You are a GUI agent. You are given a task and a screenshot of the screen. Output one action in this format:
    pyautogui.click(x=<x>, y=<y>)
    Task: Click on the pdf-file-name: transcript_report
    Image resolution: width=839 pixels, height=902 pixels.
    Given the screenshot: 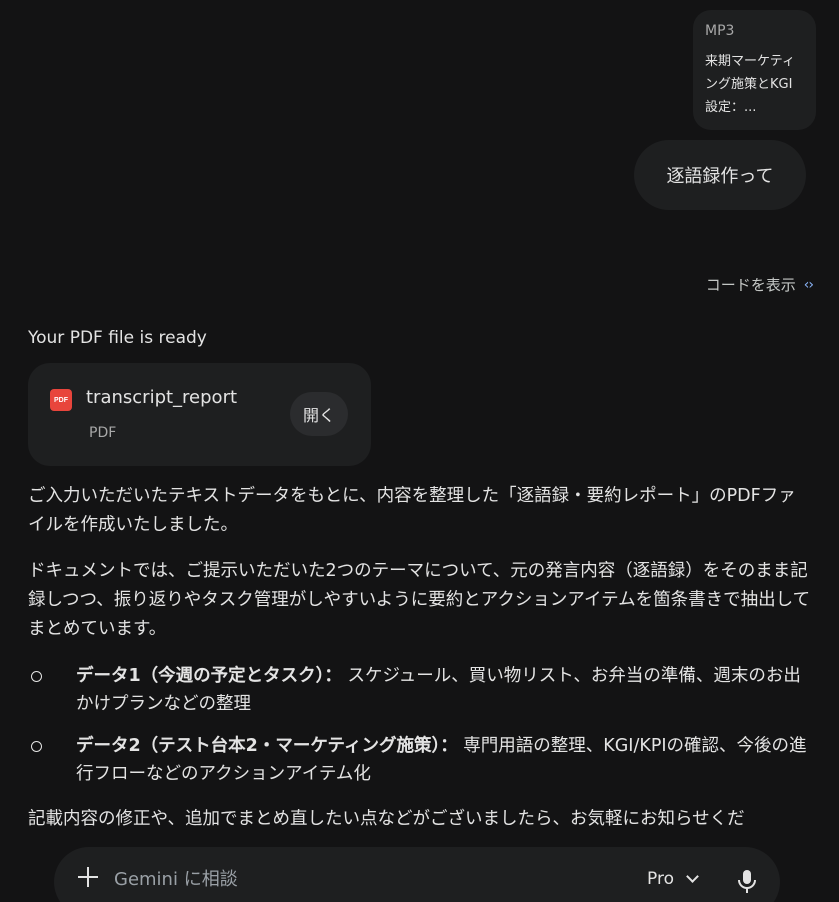 What is the action you would take?
    pyautogui.click(x=162, y=397)
    